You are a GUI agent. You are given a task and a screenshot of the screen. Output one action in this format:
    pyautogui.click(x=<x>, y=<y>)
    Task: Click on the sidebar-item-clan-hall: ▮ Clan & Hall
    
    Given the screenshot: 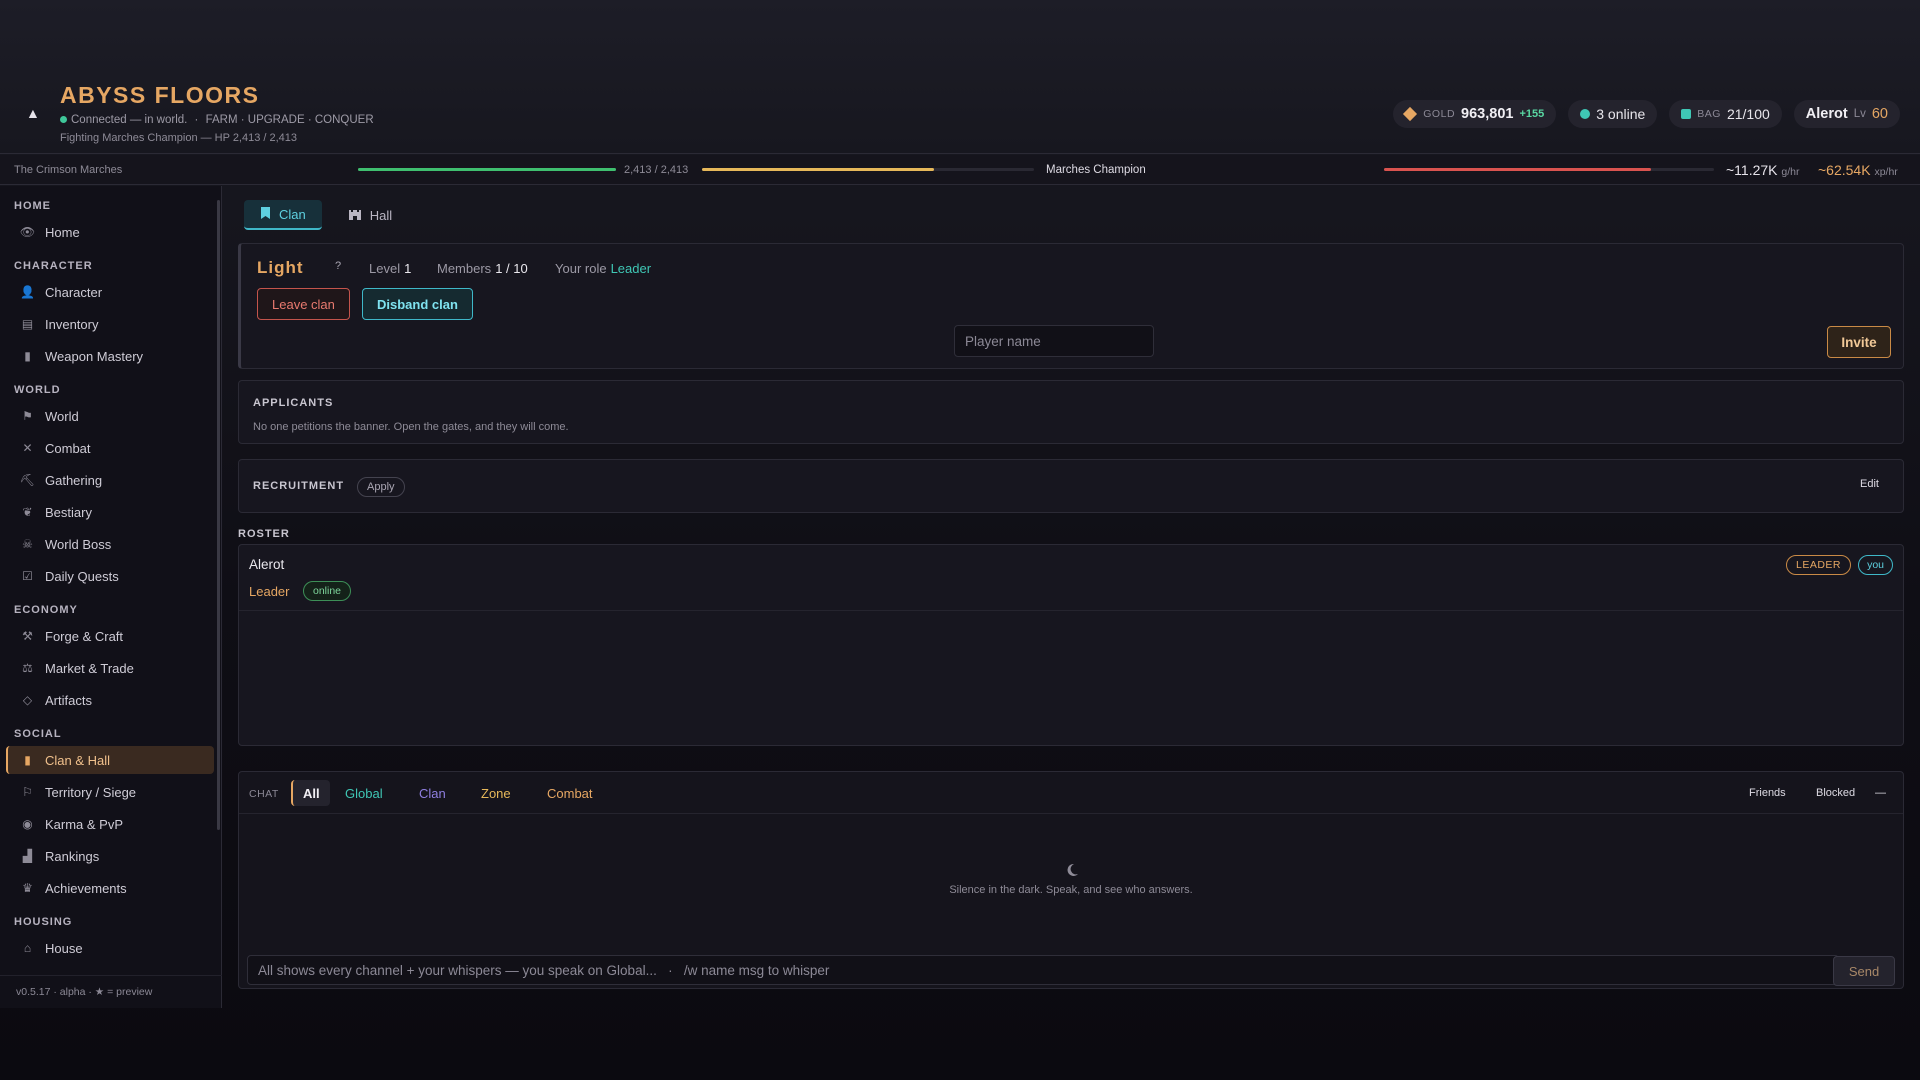 What is the action you would take?
    pyautogui.click(x=110, y=760)
    